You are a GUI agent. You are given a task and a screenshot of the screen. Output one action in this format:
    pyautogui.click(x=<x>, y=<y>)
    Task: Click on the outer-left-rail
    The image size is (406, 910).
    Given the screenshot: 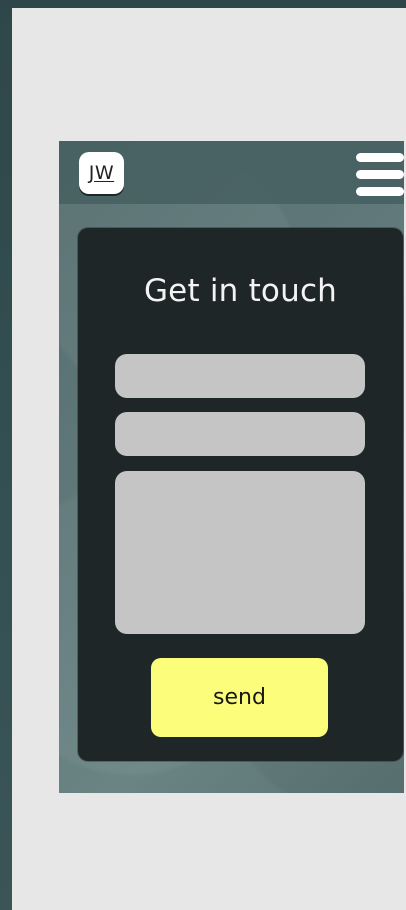 What is the action you would take?
    pyautogui.click(x=6, y=455)
    